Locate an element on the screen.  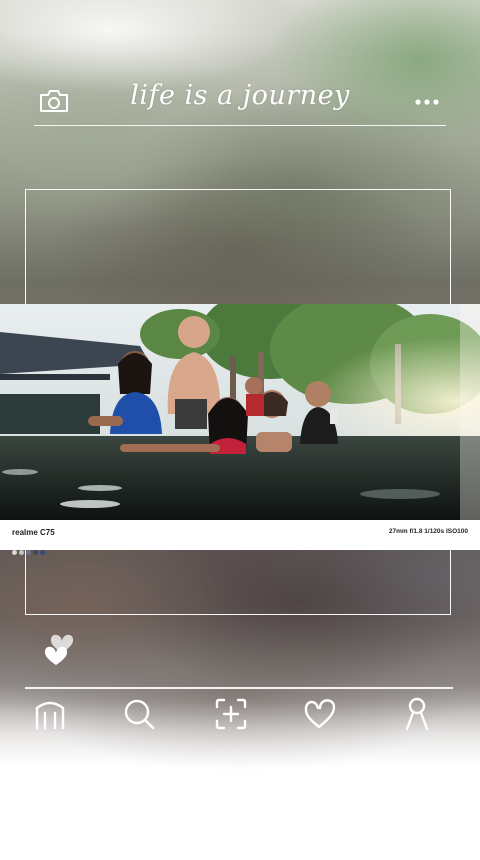
home-icon is located at coordinates (50, 714).